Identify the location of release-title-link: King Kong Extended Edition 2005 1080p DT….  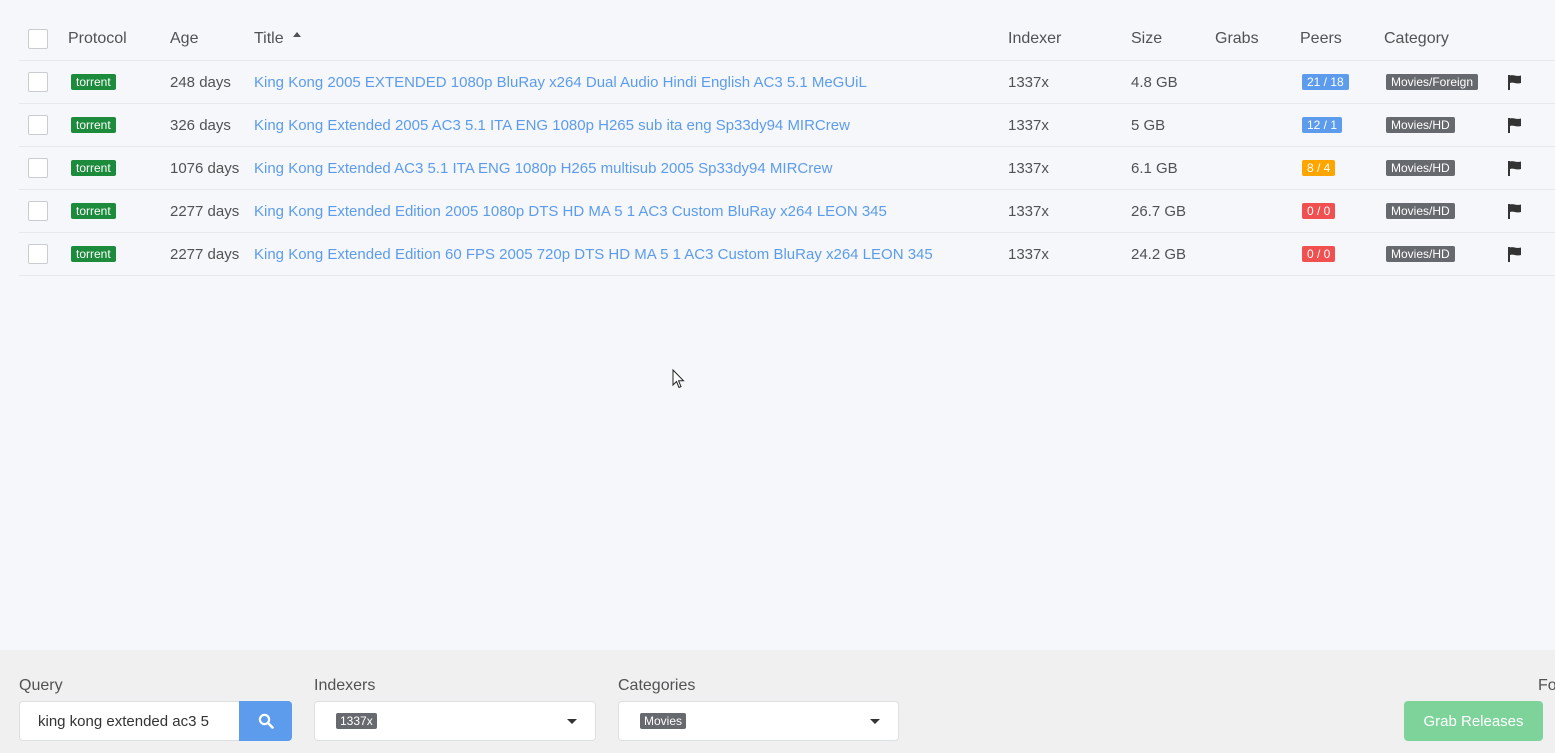
(570, 211).